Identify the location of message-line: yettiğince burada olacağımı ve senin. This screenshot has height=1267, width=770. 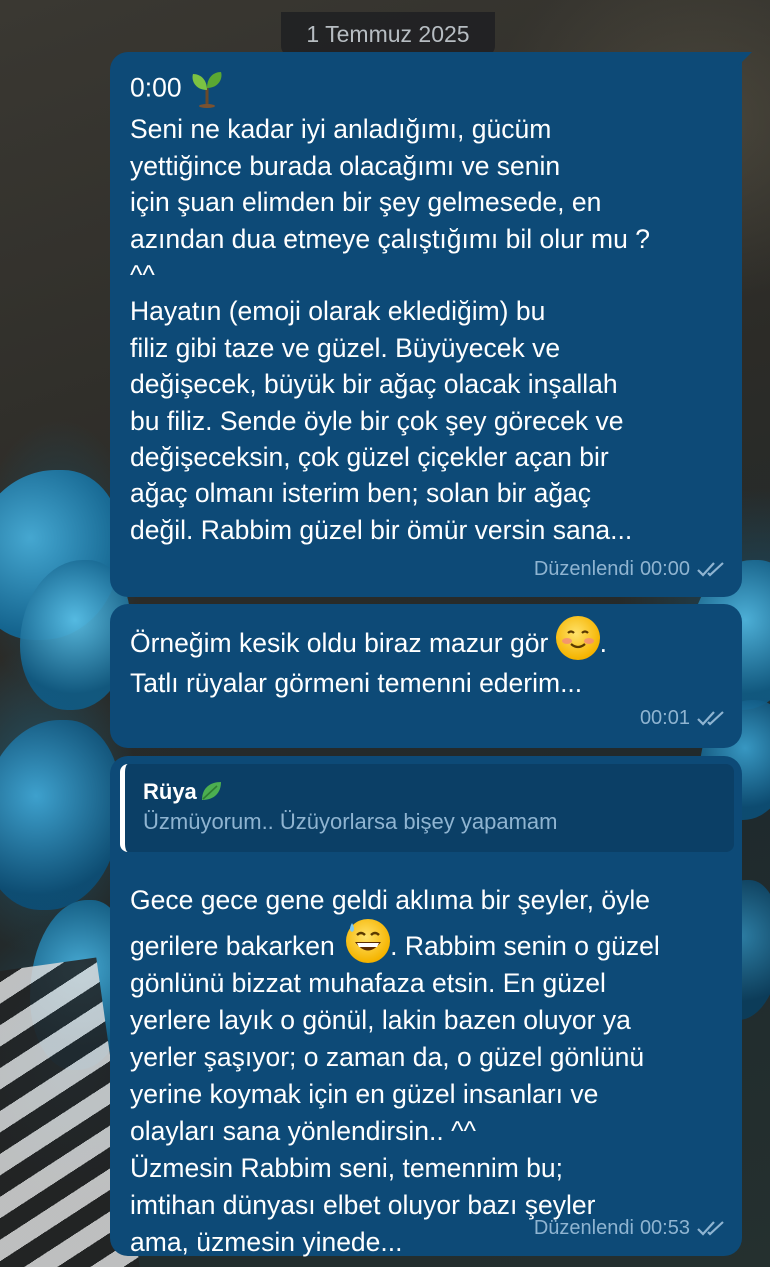
(345, 165).